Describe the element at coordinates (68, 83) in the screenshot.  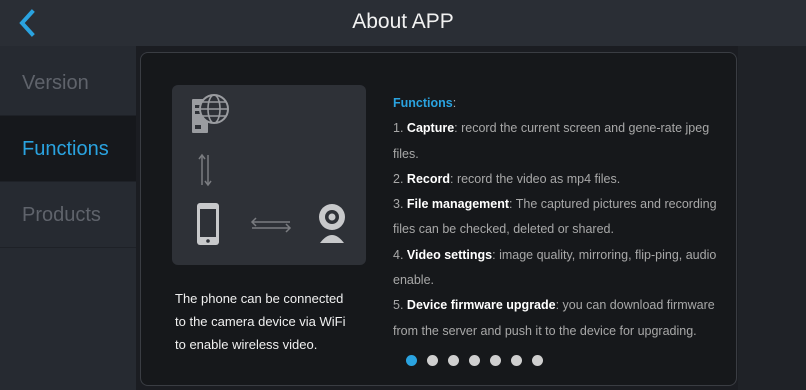
I see `sidebar-item-version: Version` at that location.